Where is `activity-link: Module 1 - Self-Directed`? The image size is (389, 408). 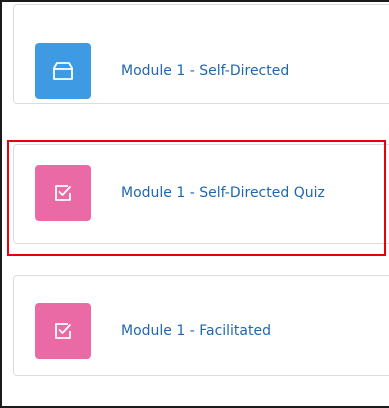
activity-link: Module 1 - Self-Directed is located at coordinates (205, 71).